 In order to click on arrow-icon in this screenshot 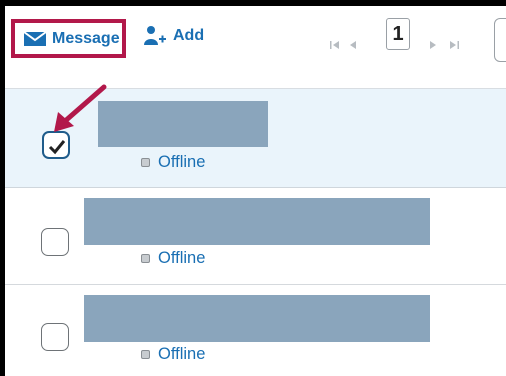, I will do `click(80, 108)`.